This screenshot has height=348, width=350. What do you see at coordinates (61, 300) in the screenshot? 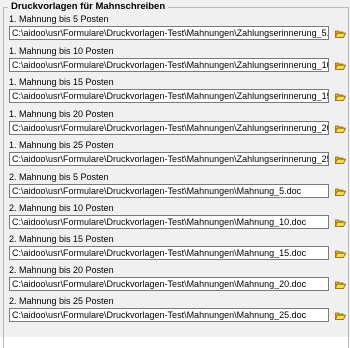
I see `row-label: 2. Mahnung bis 25 Posten` at bounding box center [61, 300].